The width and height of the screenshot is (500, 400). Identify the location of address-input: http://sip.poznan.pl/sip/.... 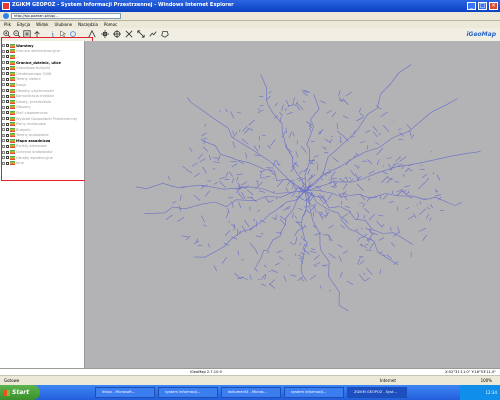
(66, 16).